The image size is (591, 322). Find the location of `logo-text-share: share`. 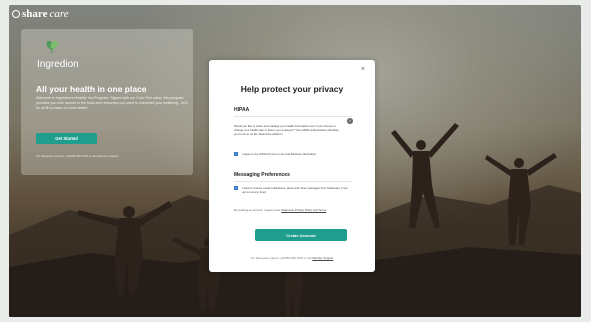

logo-text-share: share is located at coordinates (35, 14).